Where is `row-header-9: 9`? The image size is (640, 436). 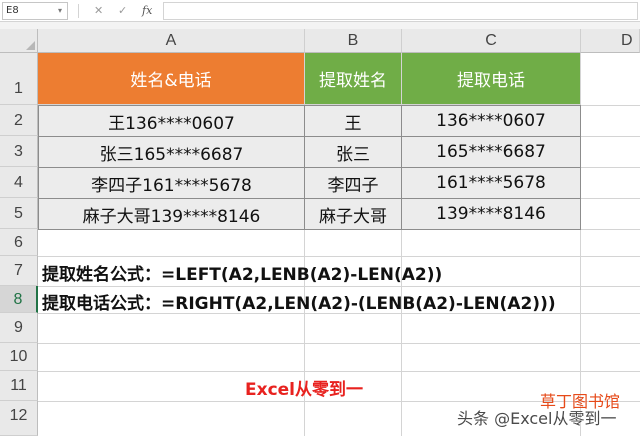 row-header-9: 9 is located at coordinates (19, 328).